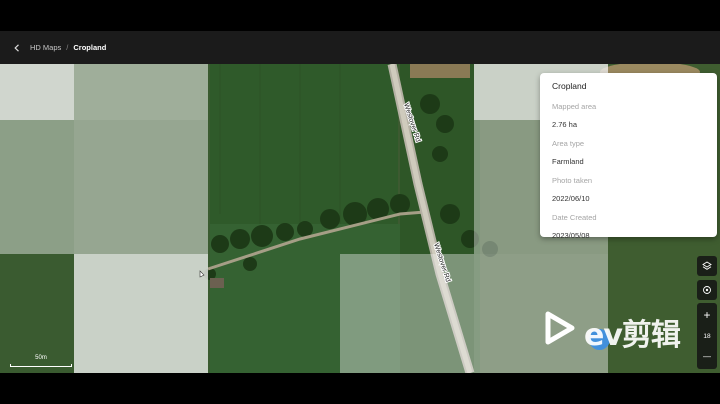  Describe the element at coordinates (568, 161) in the screenshot. I see `area-type-value: Farmland` at that location.